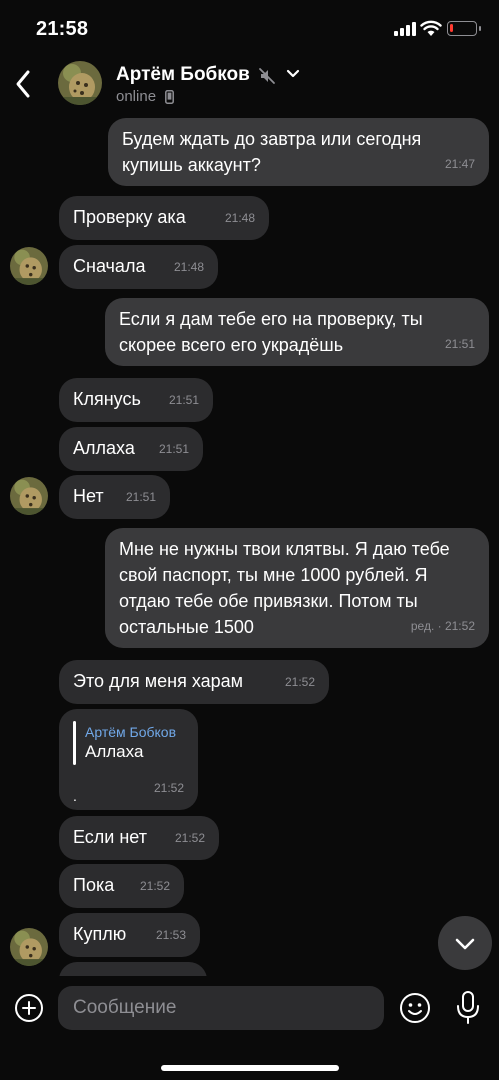  Describe the element at coordinates (114, 751) in the screenshot. I see `reply-quoted-text: Аллаха` at that location.